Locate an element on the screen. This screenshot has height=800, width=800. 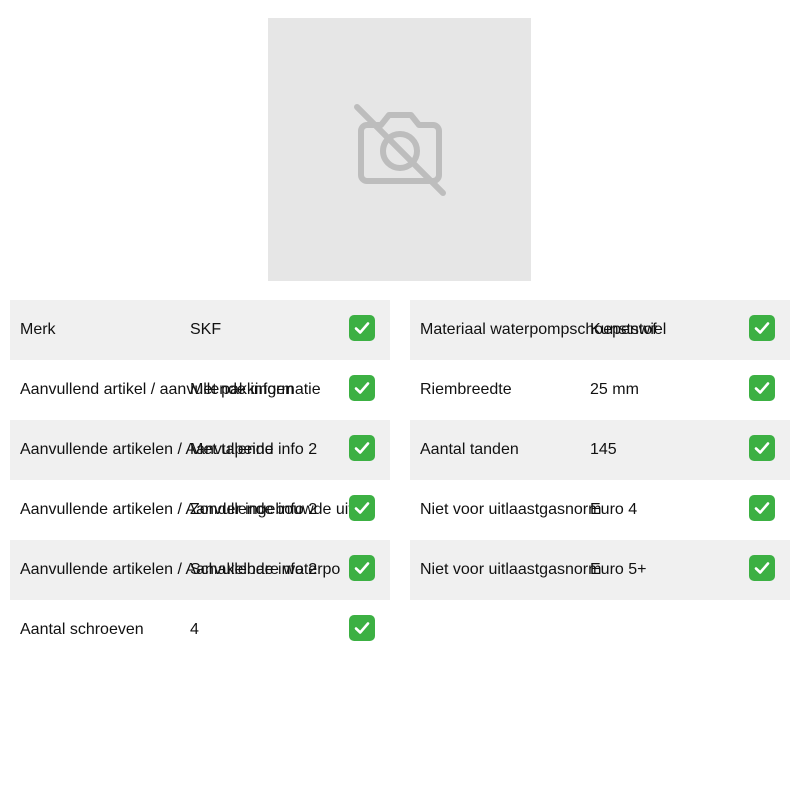
no-photo-icon is located at coordinates (399, 149).